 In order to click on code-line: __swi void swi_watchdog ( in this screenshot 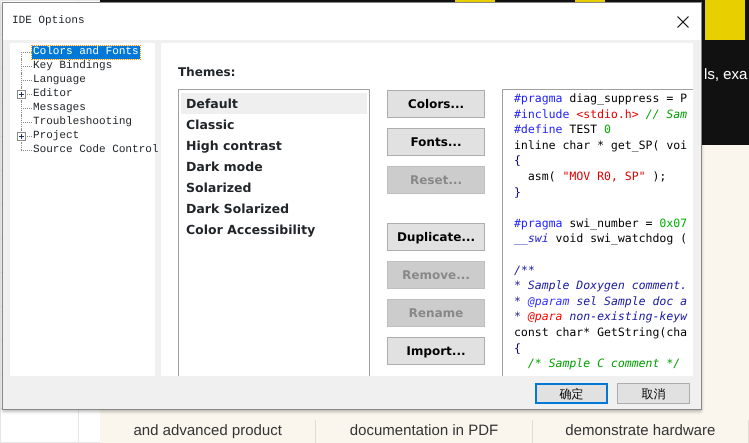, I will do `click(601, 239)`.